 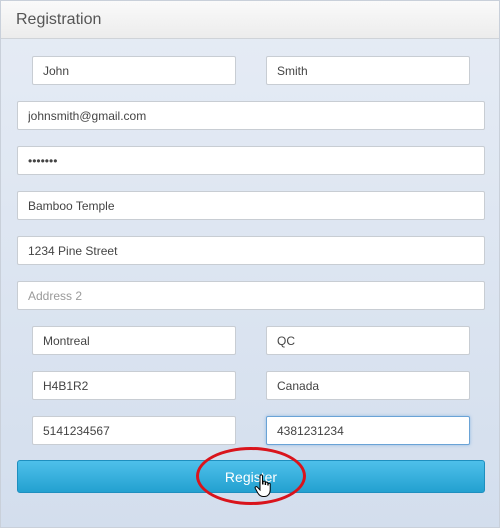 I want to click on city-field, so click(x=134, y=340).